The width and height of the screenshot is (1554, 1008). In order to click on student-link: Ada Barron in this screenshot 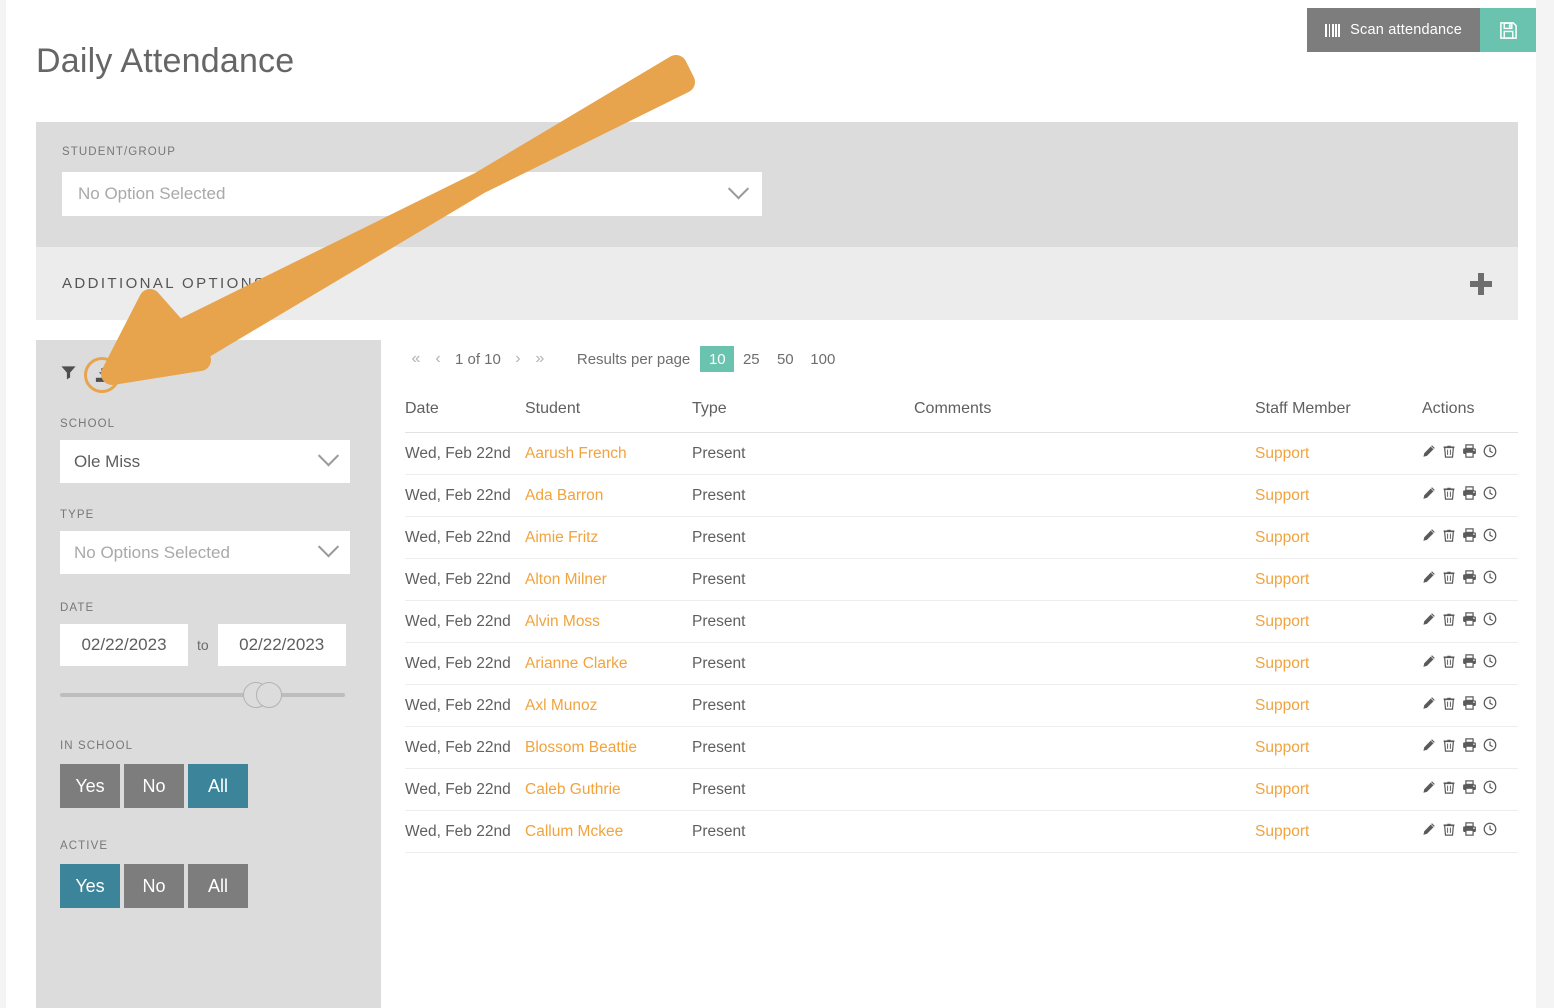, I will do `click(564, 495)`.